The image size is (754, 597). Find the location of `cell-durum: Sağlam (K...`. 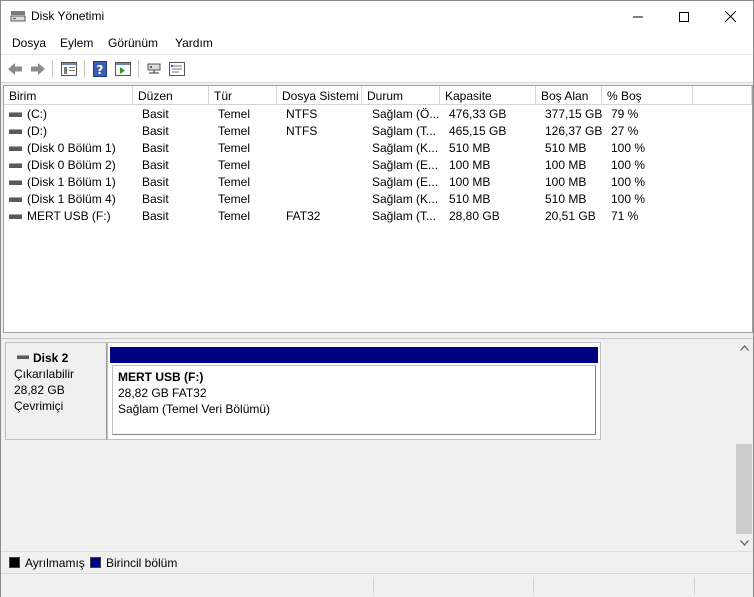

cell-durum: Sağlam (K... is located at coordinates (405, 199).